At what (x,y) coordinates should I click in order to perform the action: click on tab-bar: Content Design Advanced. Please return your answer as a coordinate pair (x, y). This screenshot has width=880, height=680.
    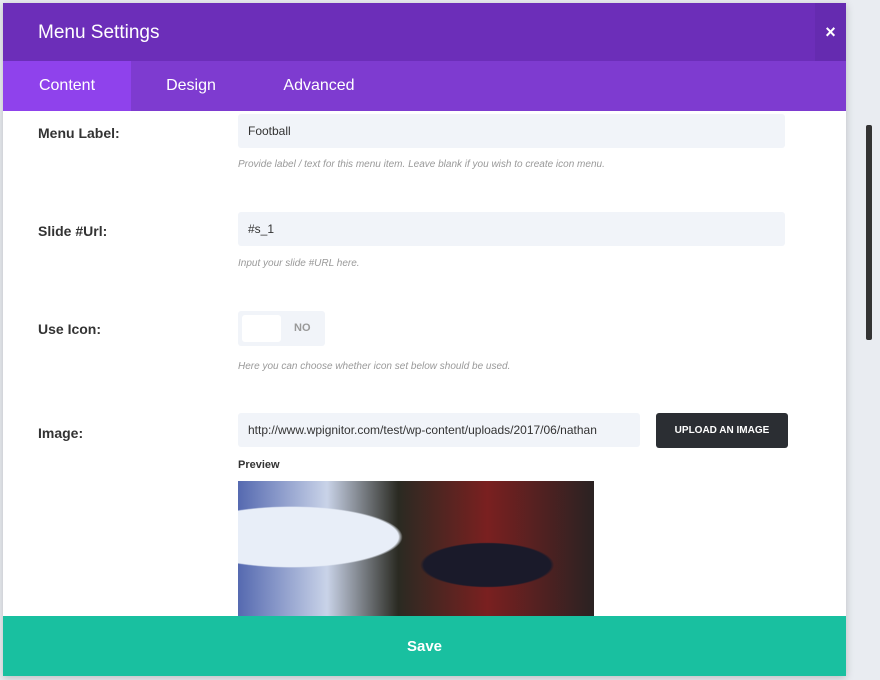
    Looking at the image, I should click on (424, 86).